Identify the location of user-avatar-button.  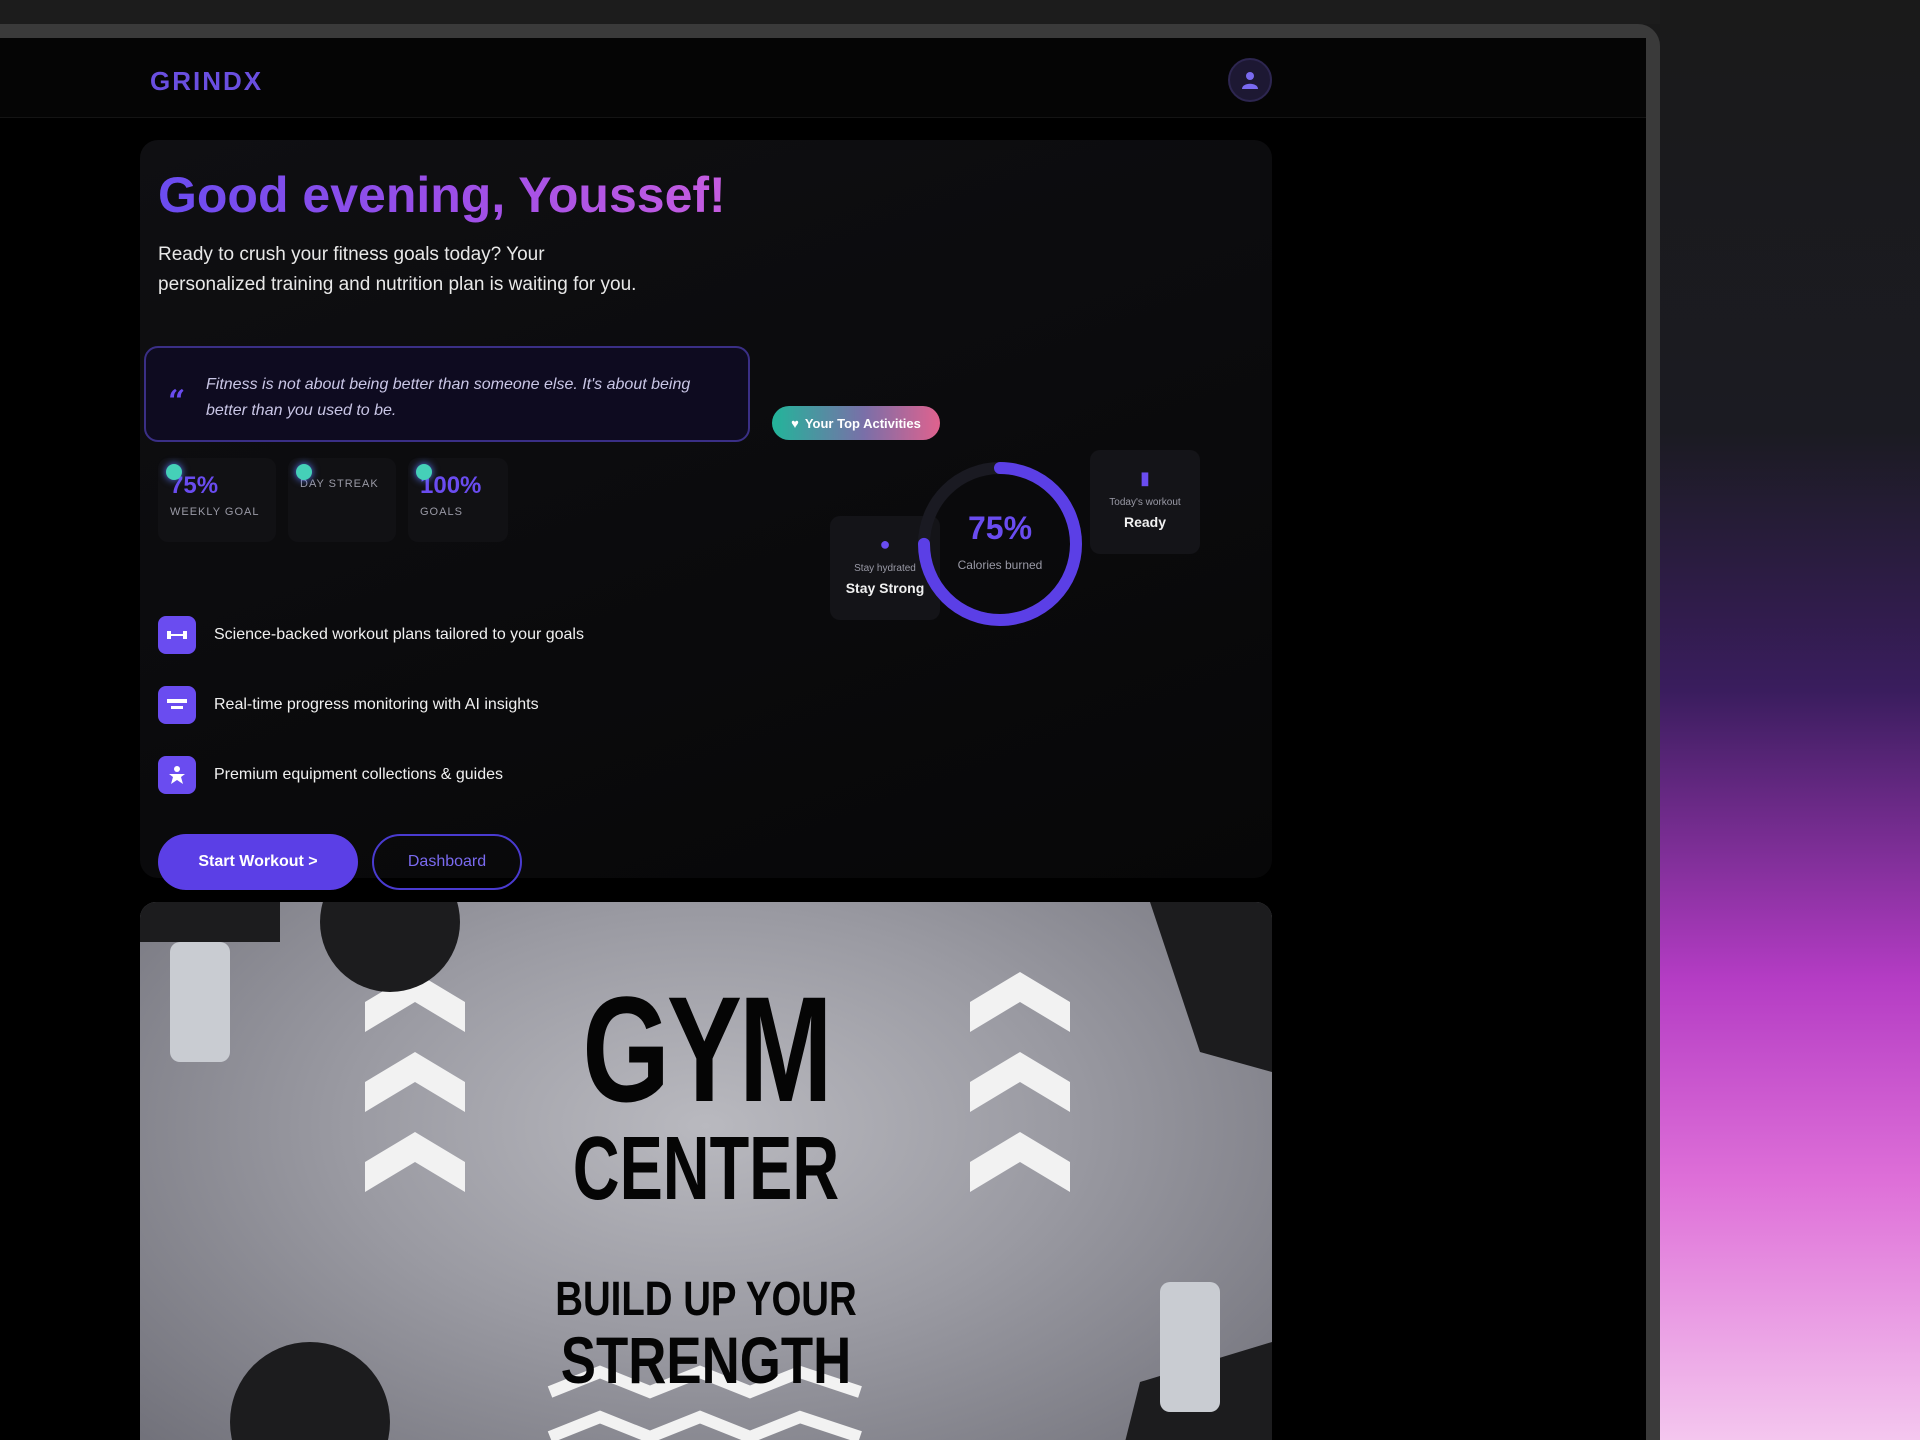
(1250, 80).